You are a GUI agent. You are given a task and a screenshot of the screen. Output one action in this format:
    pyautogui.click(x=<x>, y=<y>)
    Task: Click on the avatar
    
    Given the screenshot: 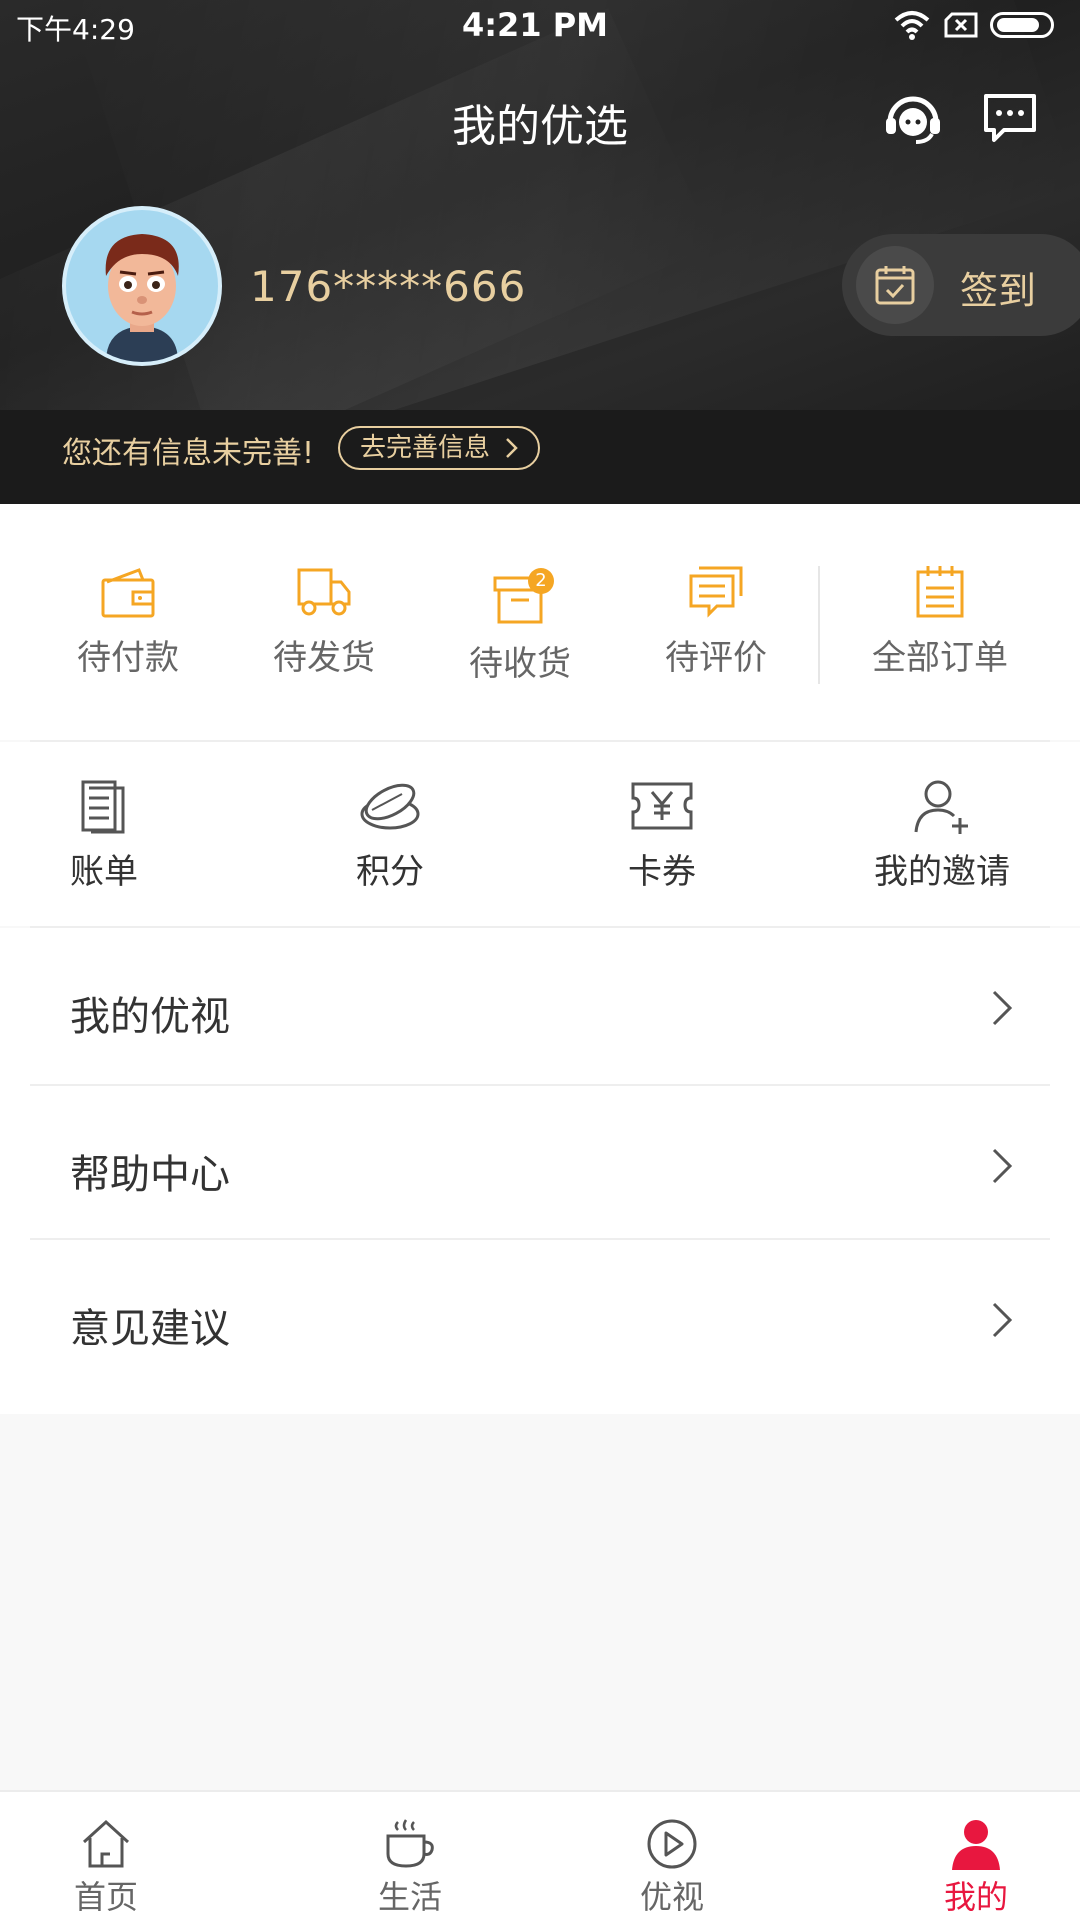 What is the action you would take?
    pyautogui.click(x=142, y=286)
    